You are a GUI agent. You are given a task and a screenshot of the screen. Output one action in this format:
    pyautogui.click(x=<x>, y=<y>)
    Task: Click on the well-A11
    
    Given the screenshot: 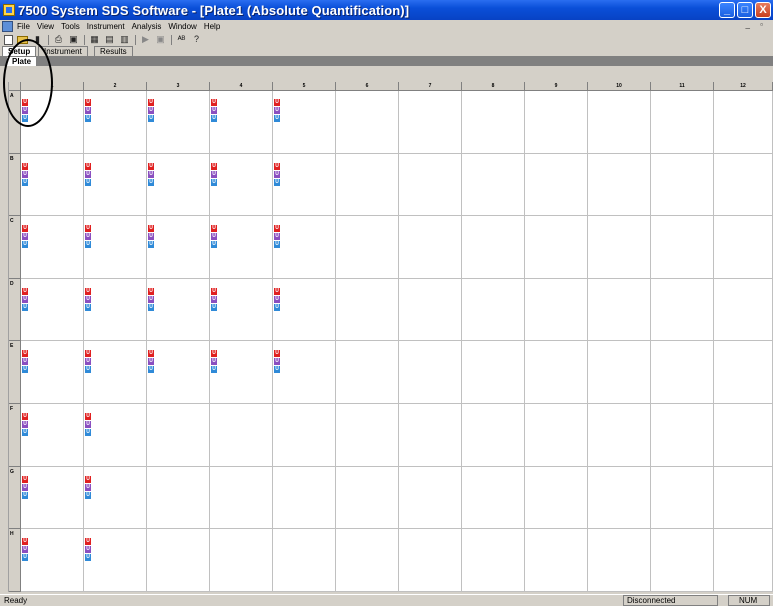 What is the action you would take?
    pyautogui.click(x=682, y=122)
    